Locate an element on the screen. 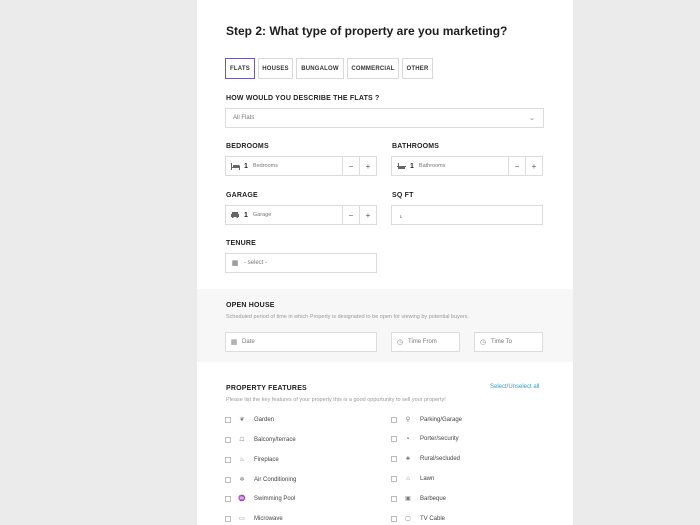 The width and height of the screenshot is (700, 525). house-icon: ⌂ is located at coordinates (408, 479).